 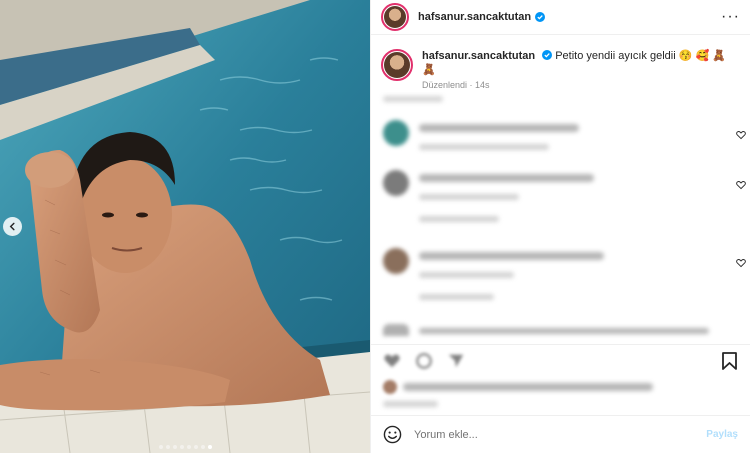 I want to click on hidden-comments-label, so click(x=560, y=103).